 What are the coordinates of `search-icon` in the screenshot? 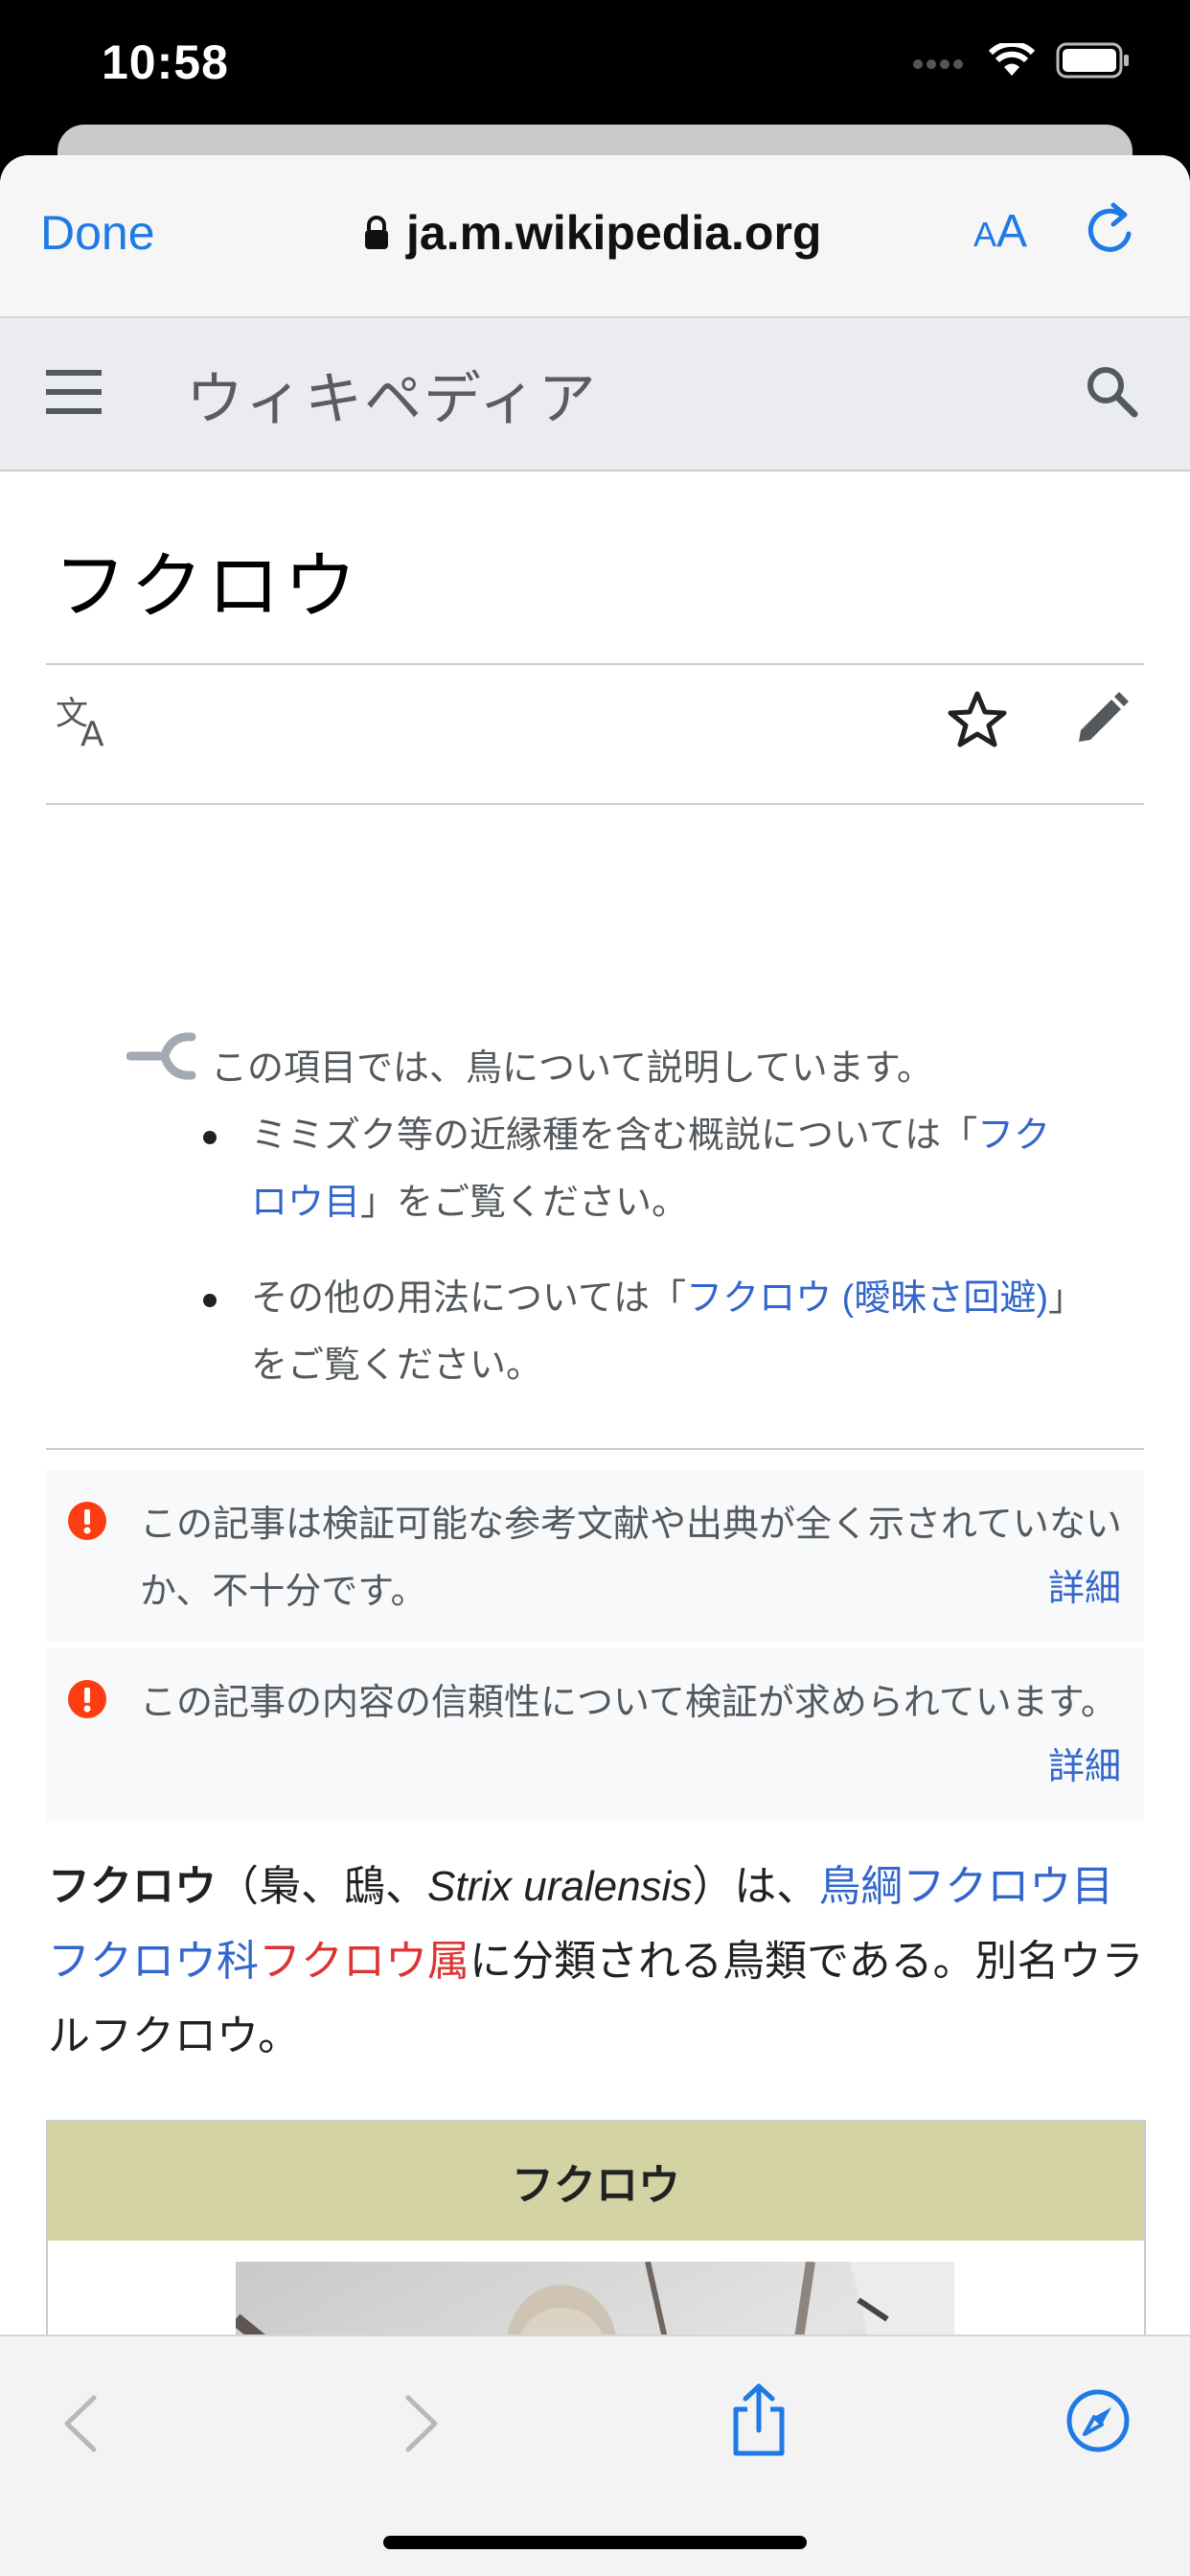 It's located at (1111, 391).